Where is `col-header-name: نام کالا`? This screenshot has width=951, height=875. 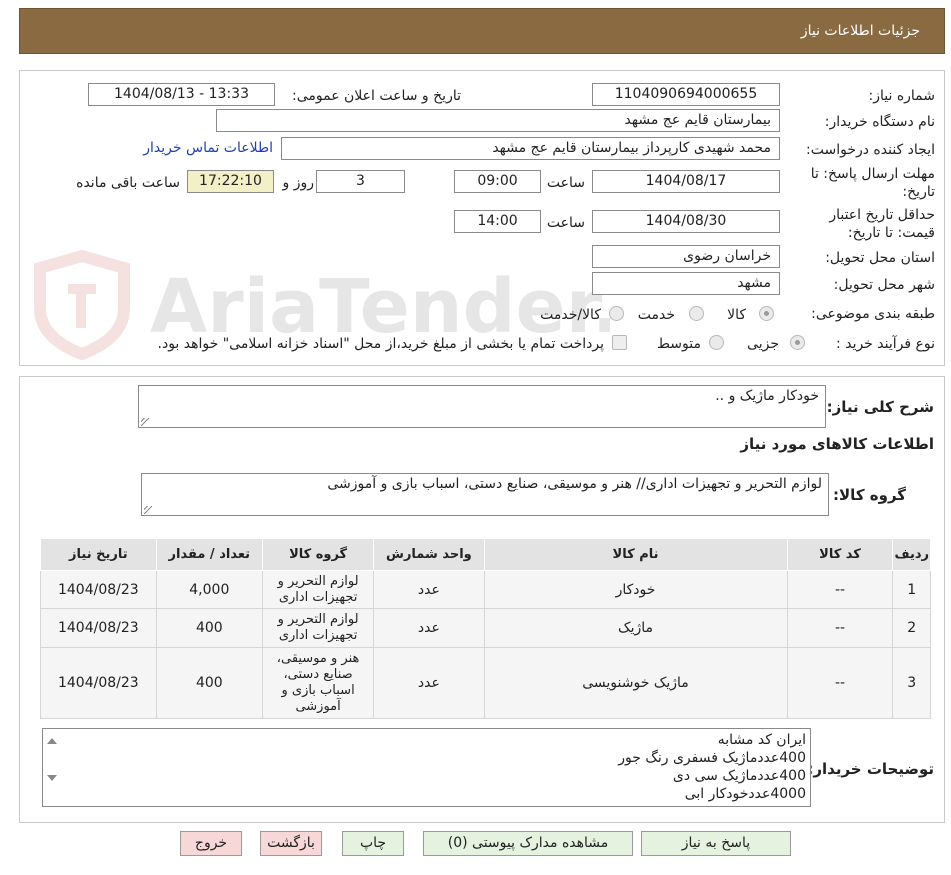
col-header-name: نام کالا is located at coordinates (635, 554).